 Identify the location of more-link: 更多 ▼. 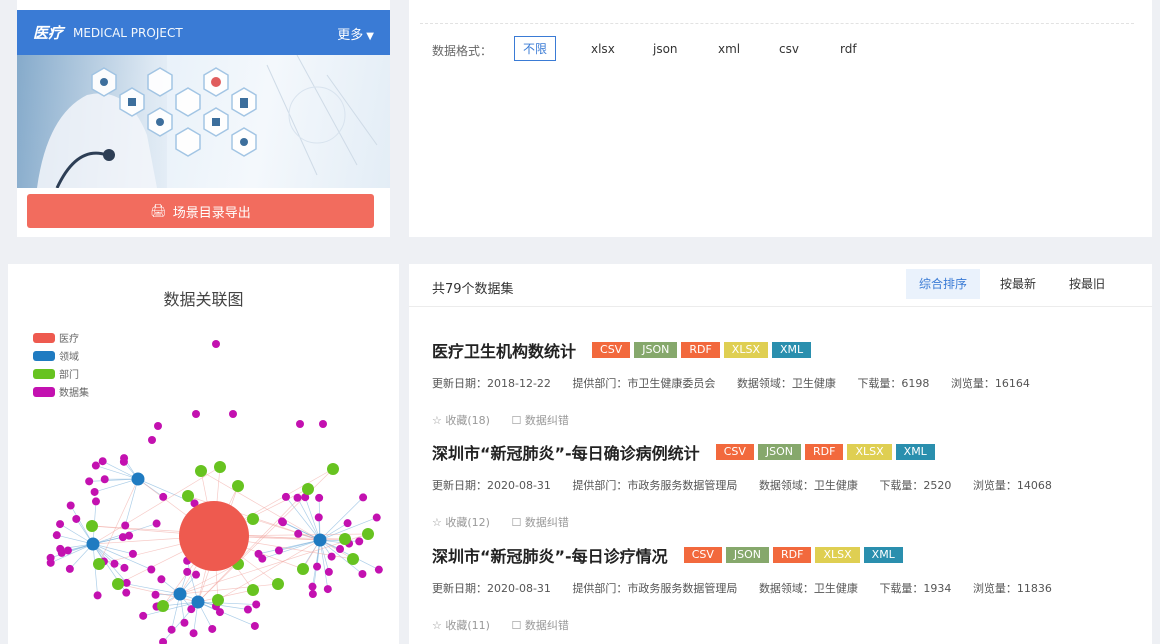
(355, 33).